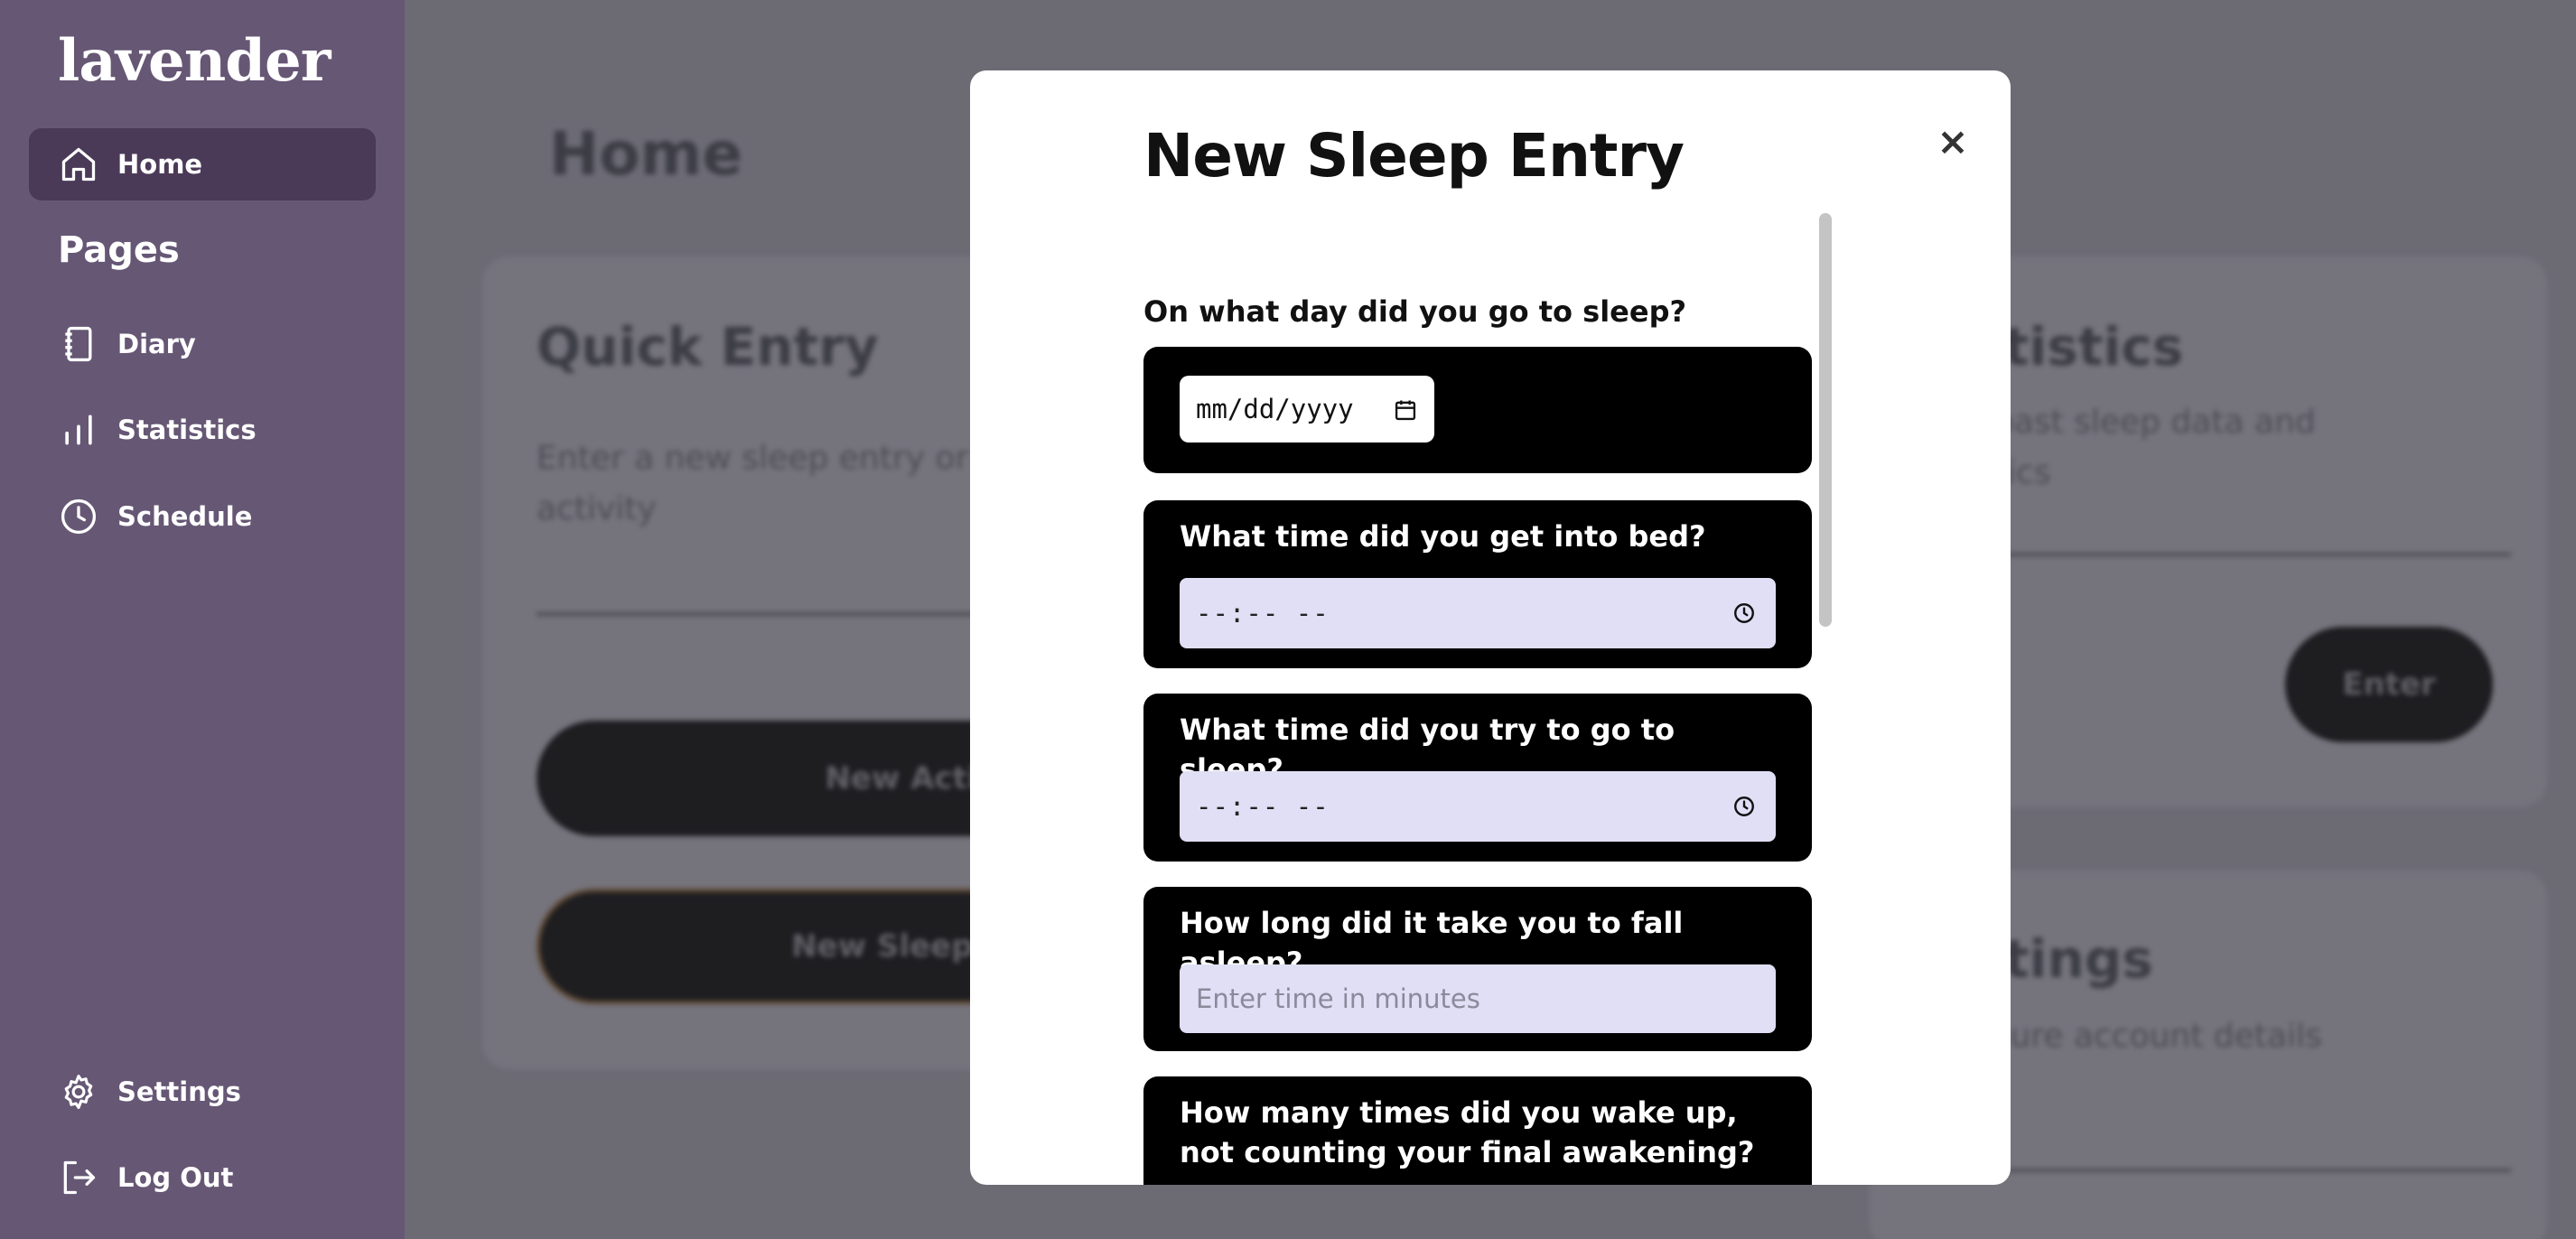 This screenshot has height=1239, width=2576. I want to click on date-question-label: On what day did you go to sleep?, so click(1415, 311).